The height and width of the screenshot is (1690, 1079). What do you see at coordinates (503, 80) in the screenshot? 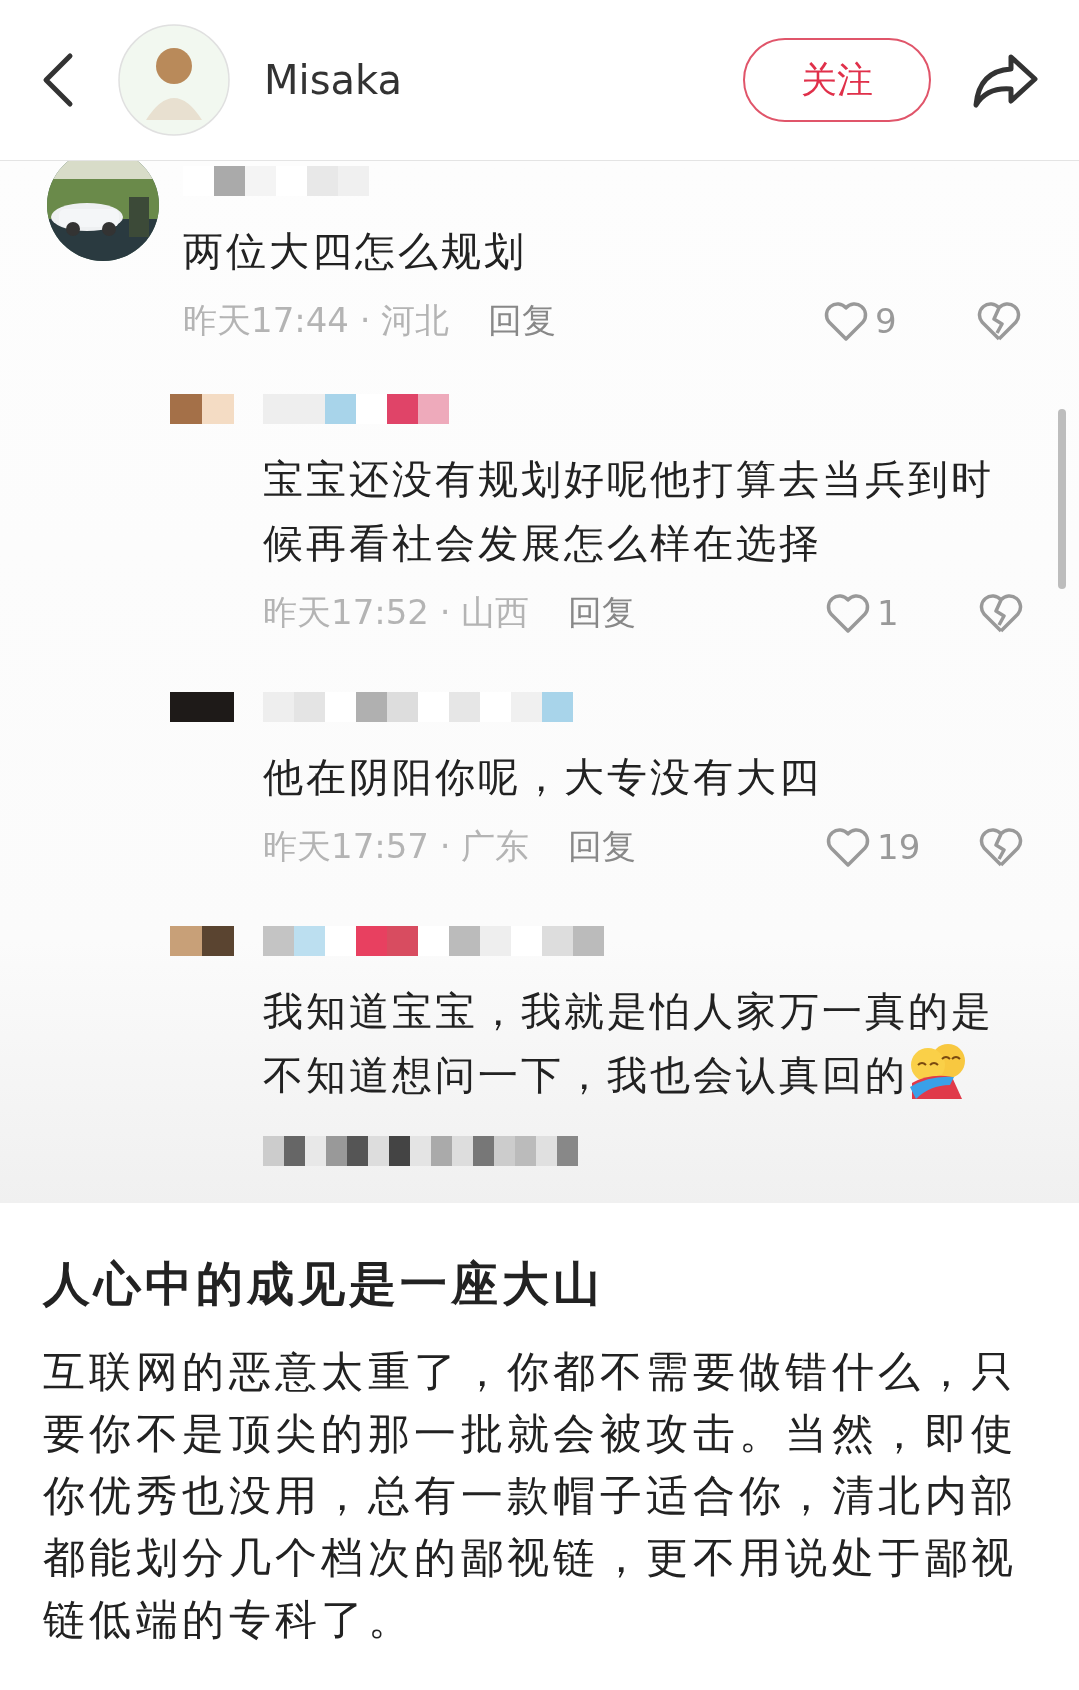
I see `username: Misaka` at bounding box center [503, 80].